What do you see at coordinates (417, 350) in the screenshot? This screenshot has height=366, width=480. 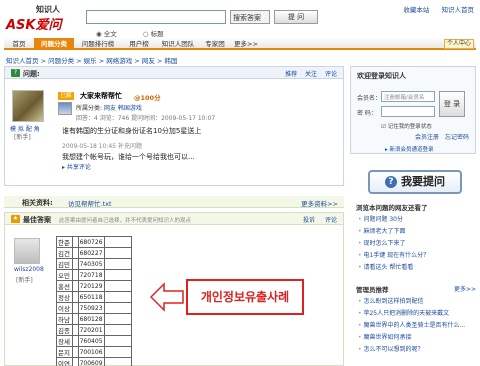 I see `recommend-item: 怎么不可以想到的呢？` at bounding box center [417, 350].